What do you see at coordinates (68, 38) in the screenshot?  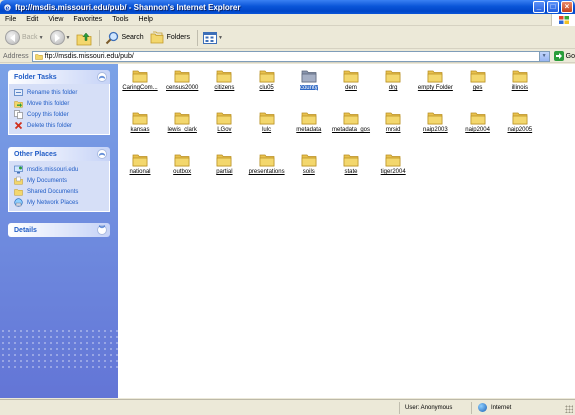 I see `forward-dropdown-icon: ▼` at bounding box center [68, 38].